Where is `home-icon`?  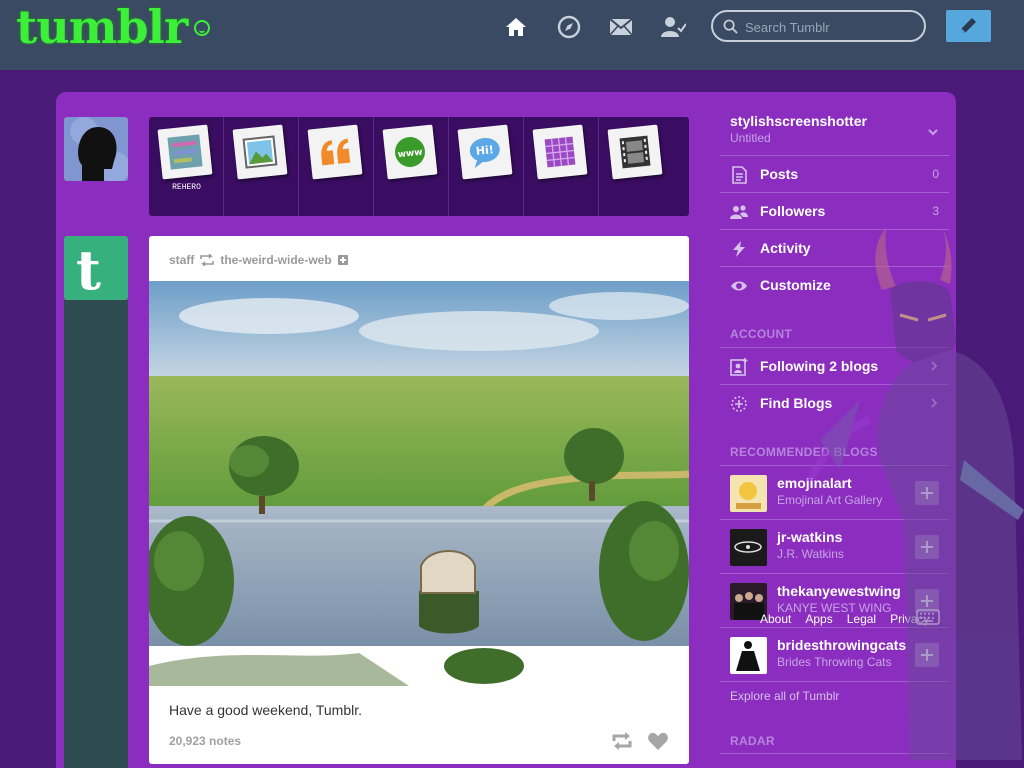 home-icon is located at coordinates (516, 27).